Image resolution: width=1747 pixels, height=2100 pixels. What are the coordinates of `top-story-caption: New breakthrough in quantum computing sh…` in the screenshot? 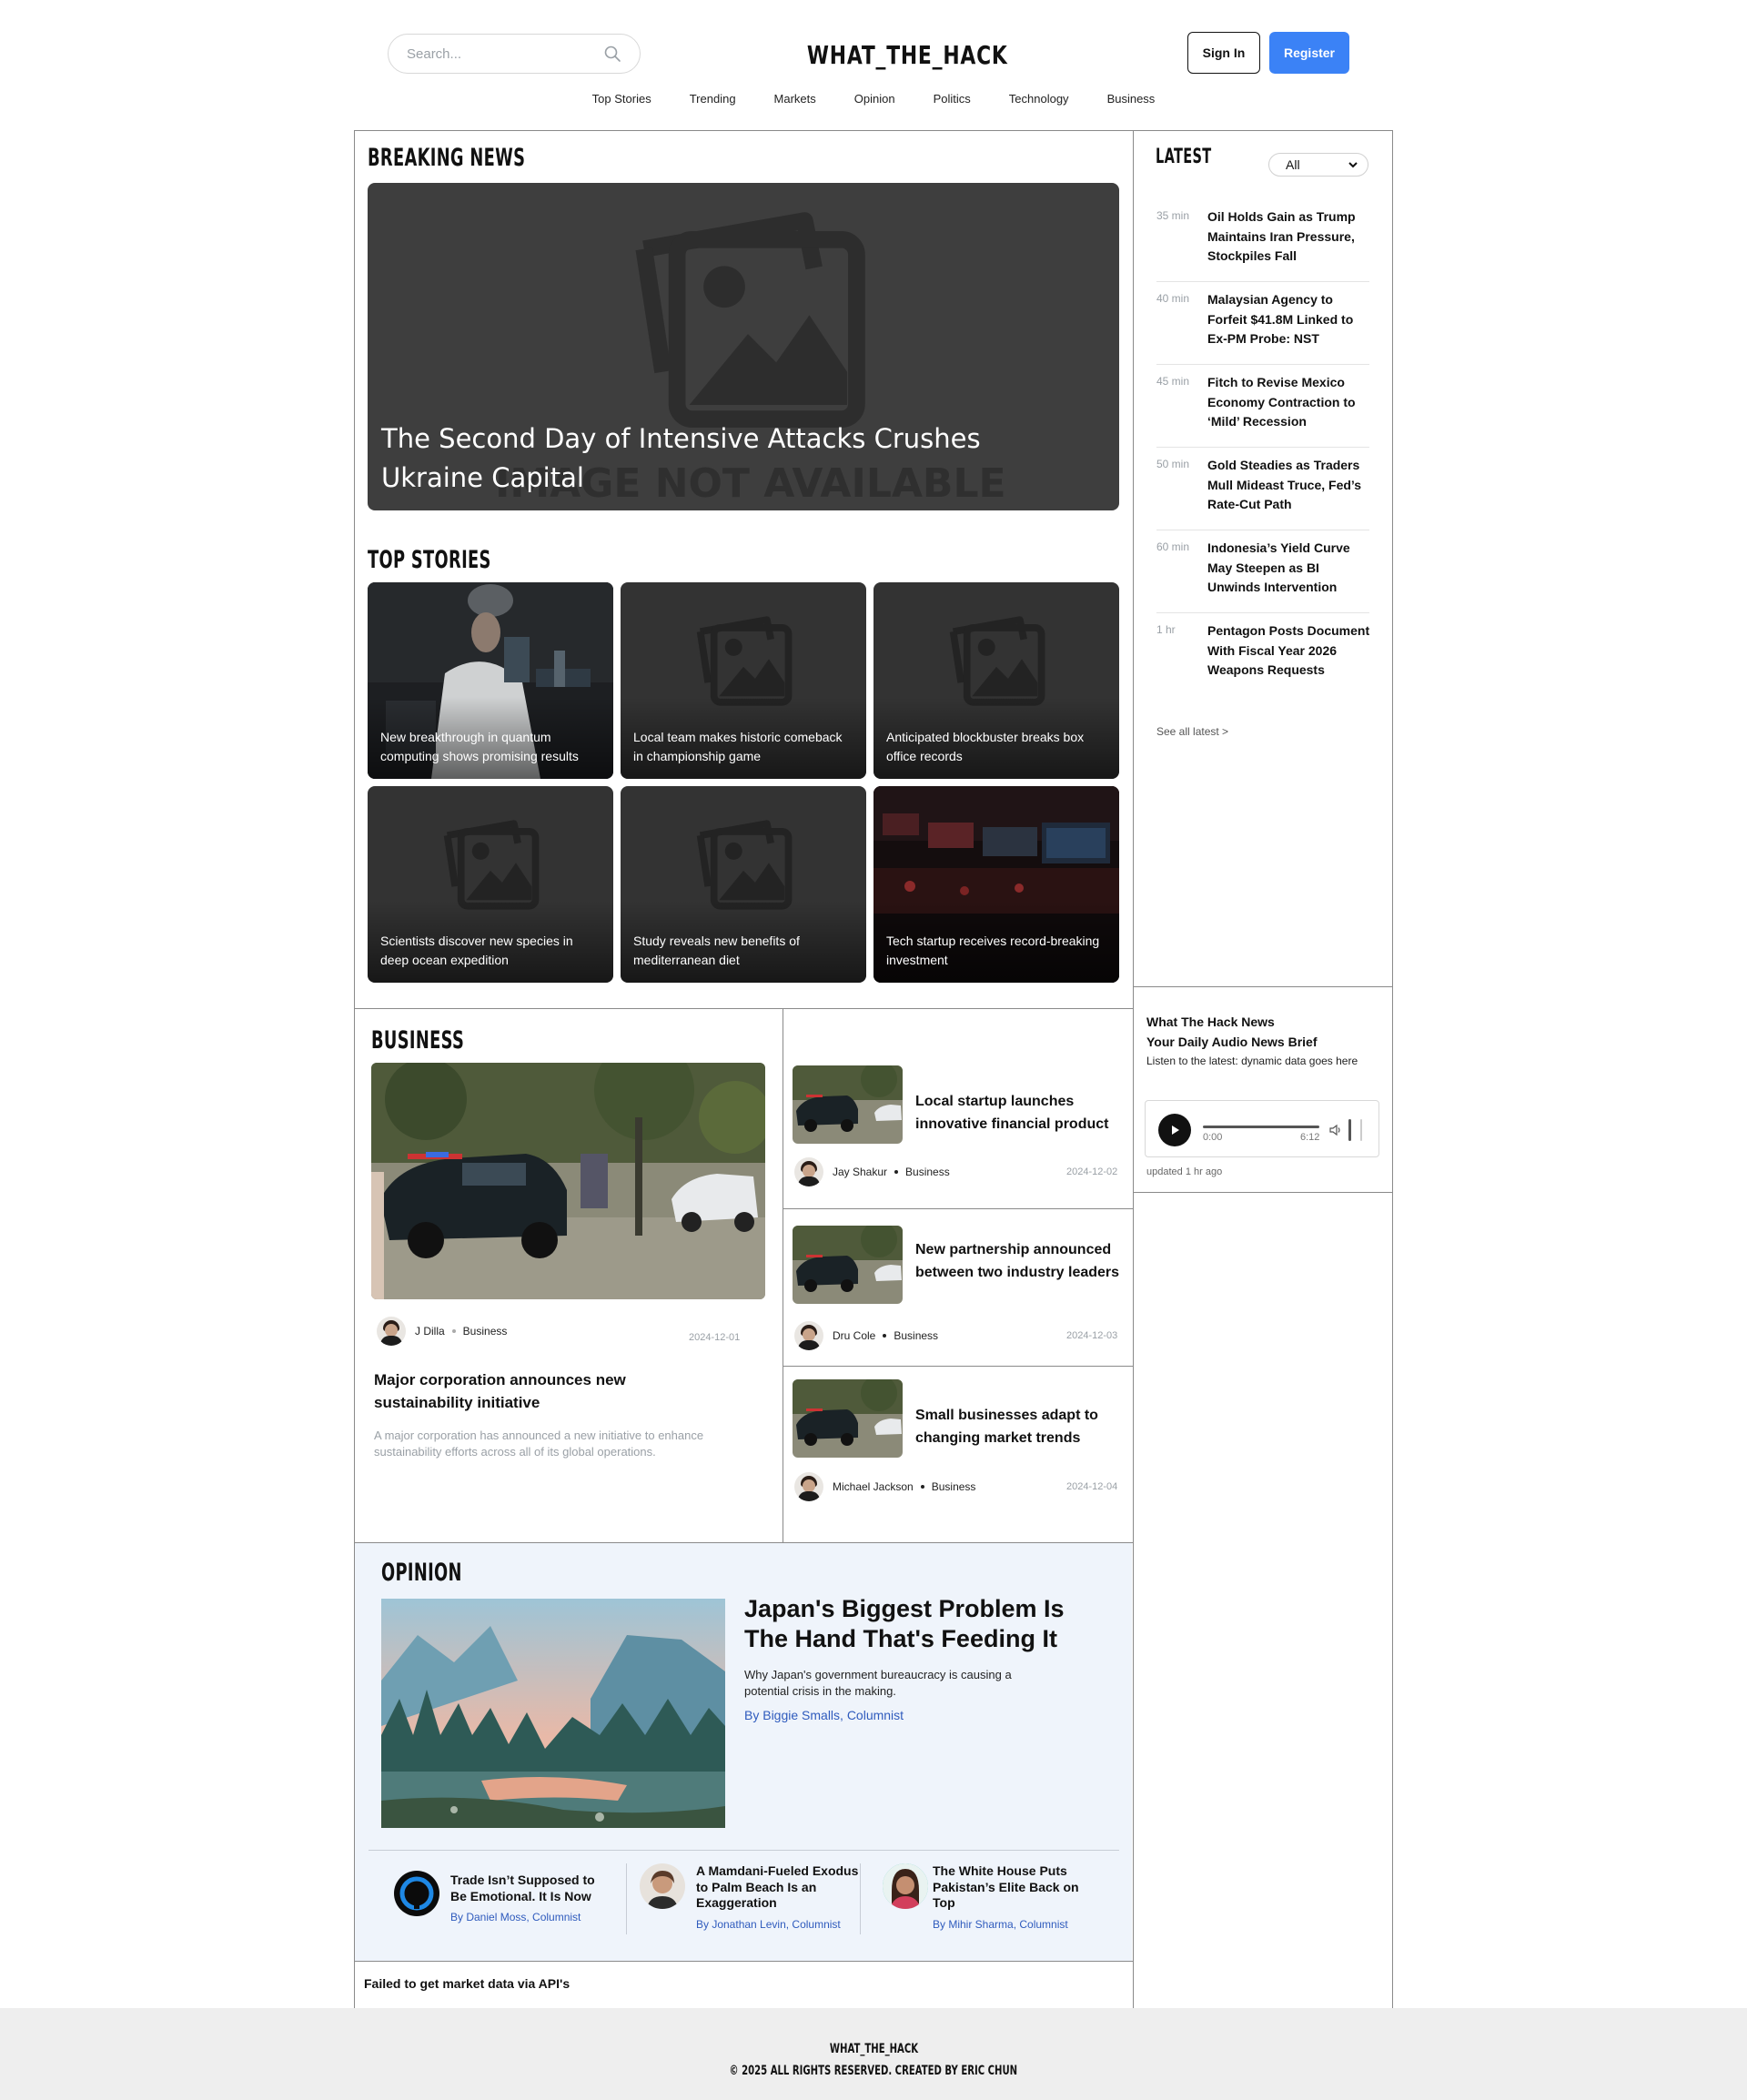 It's located at (491, 747).